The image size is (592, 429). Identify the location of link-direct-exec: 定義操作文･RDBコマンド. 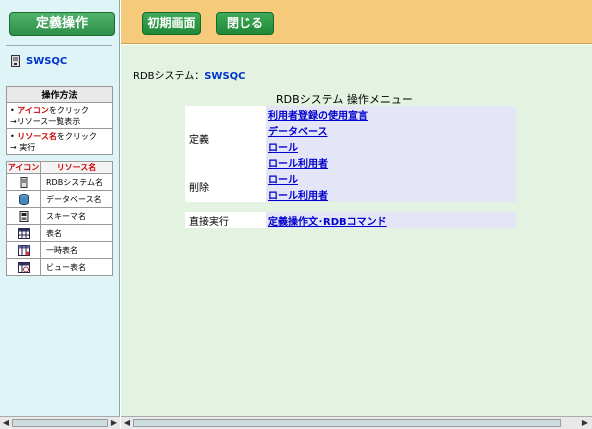
(327, 222).